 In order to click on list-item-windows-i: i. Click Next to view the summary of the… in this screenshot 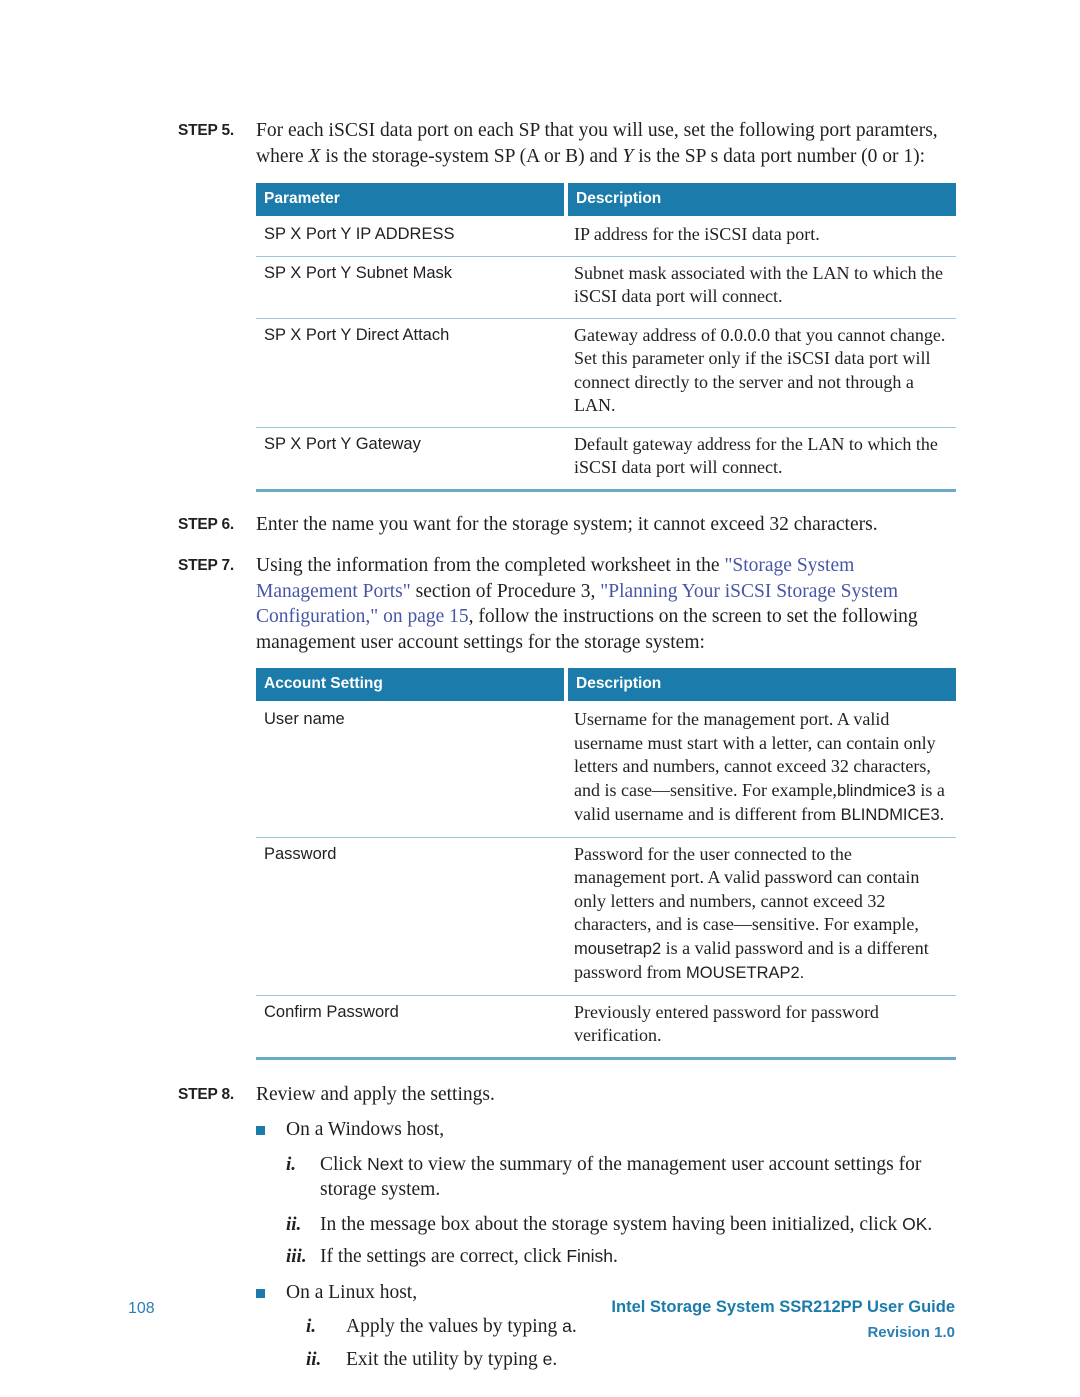, I will do `click(622, 1177)`.